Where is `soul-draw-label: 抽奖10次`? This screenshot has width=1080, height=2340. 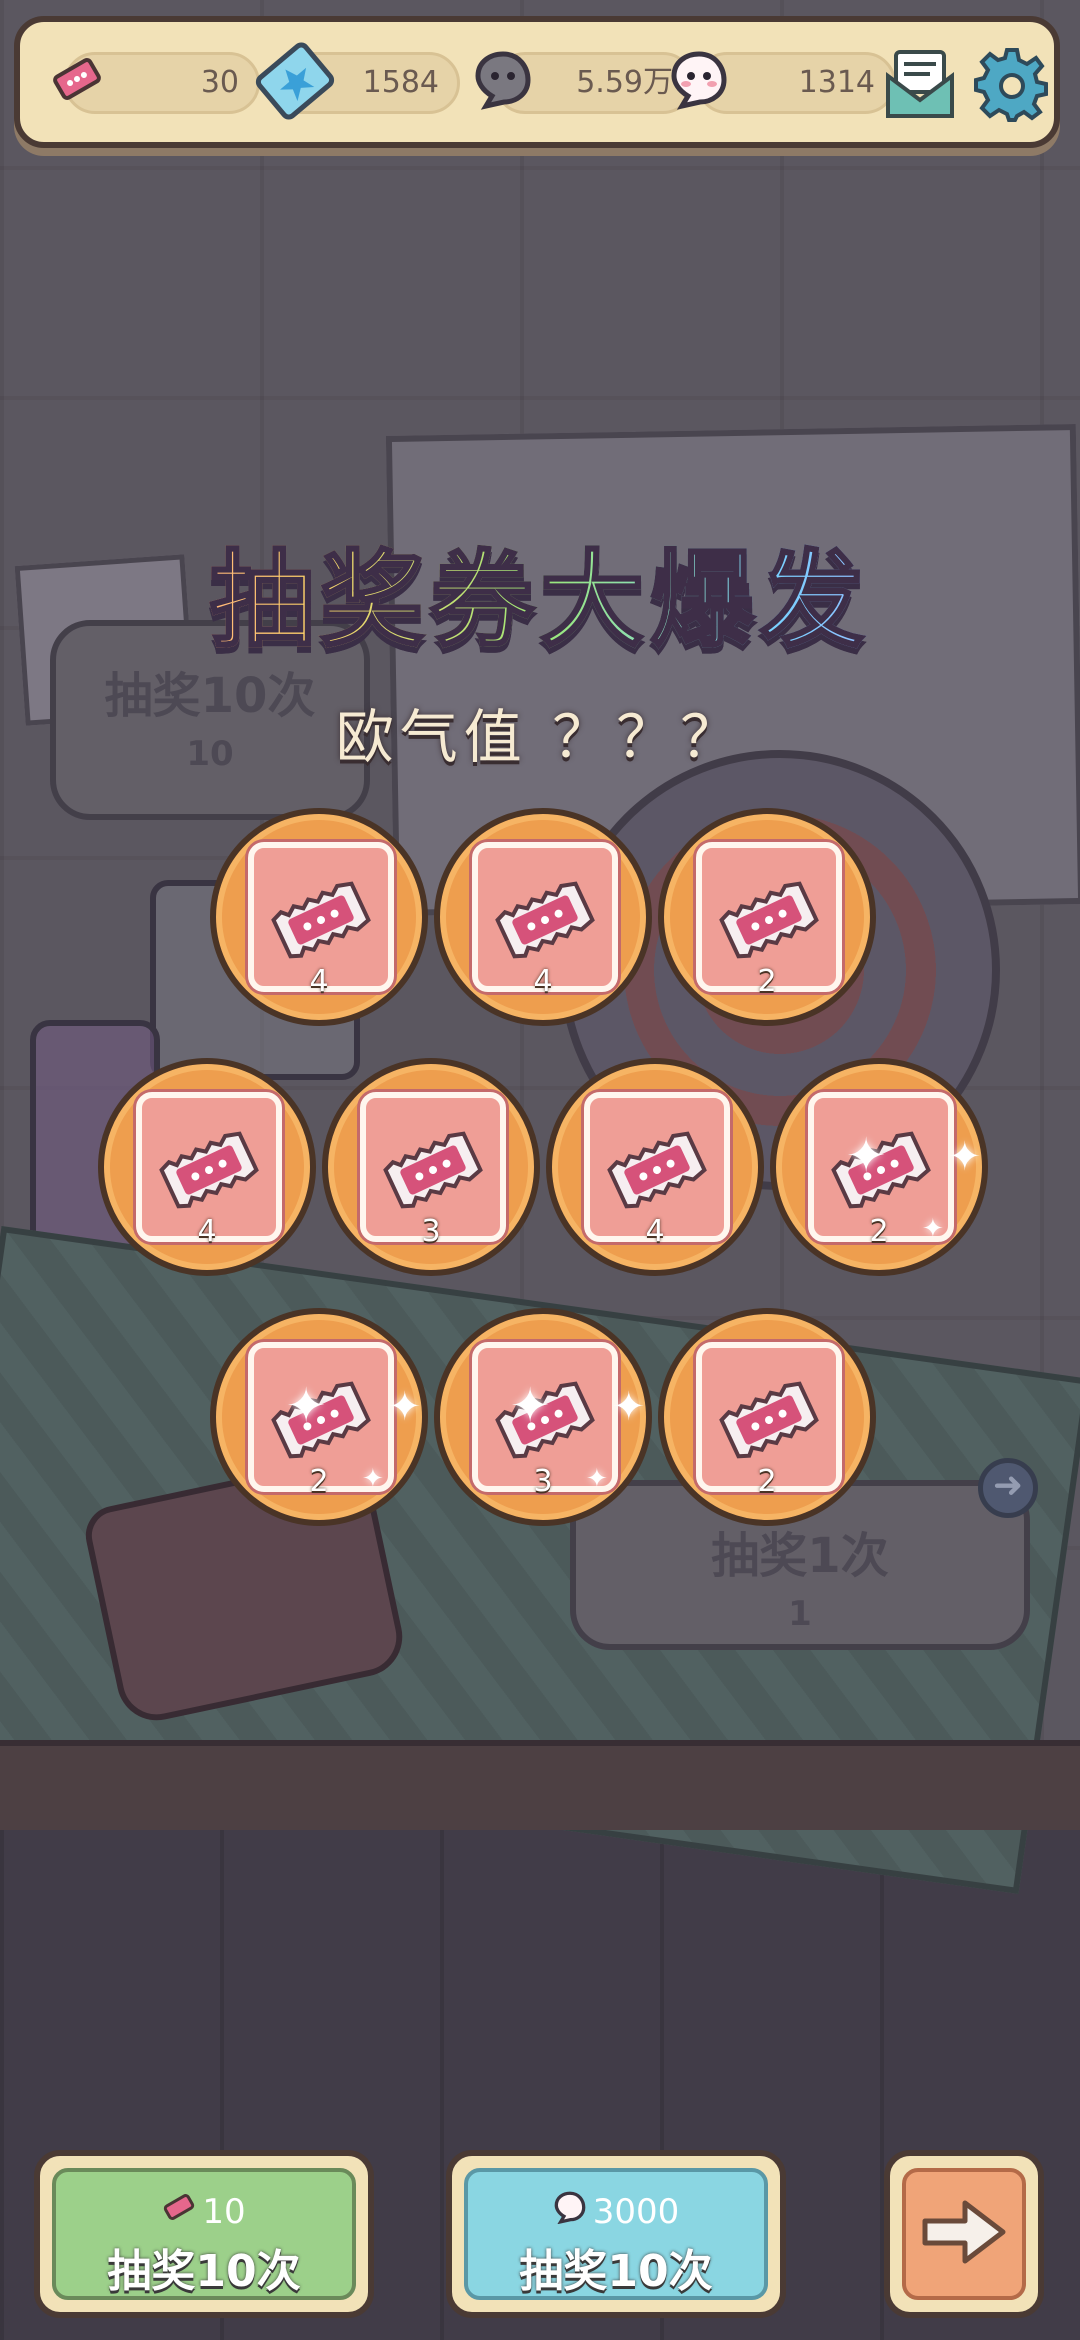 soul-draw-label: 抽奖10次 is located at coordinates (616, 2271).